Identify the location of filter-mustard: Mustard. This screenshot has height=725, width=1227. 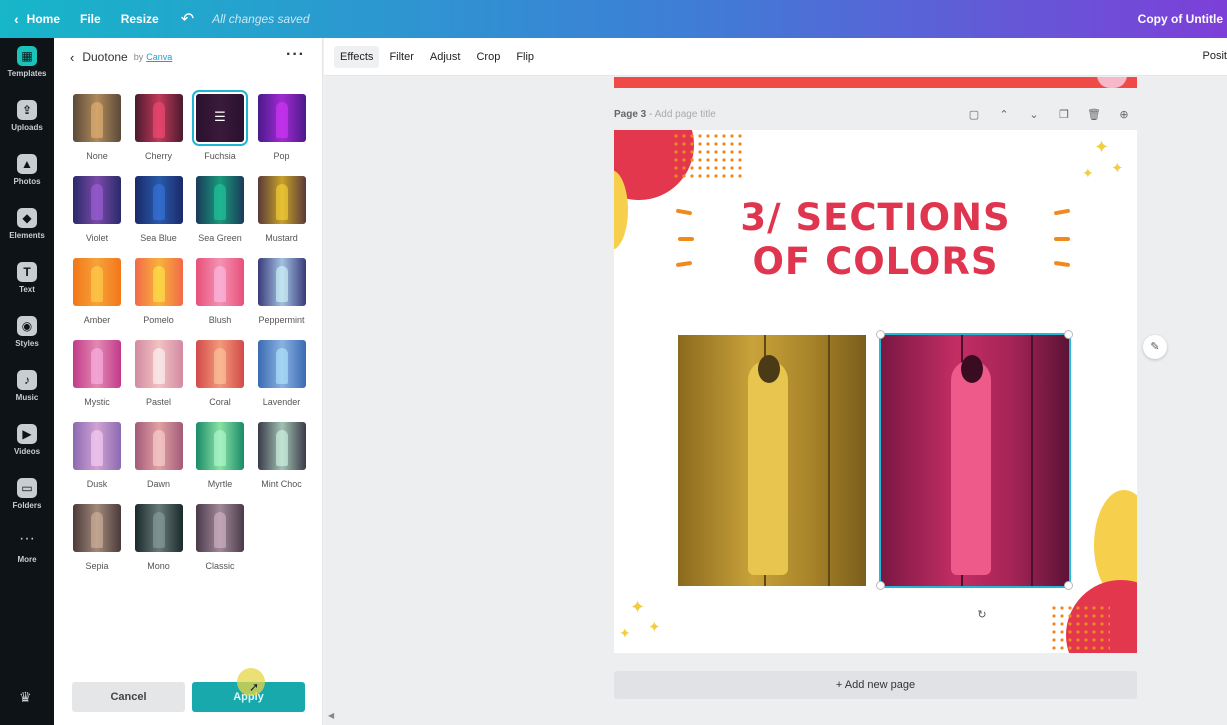
(282, 210).